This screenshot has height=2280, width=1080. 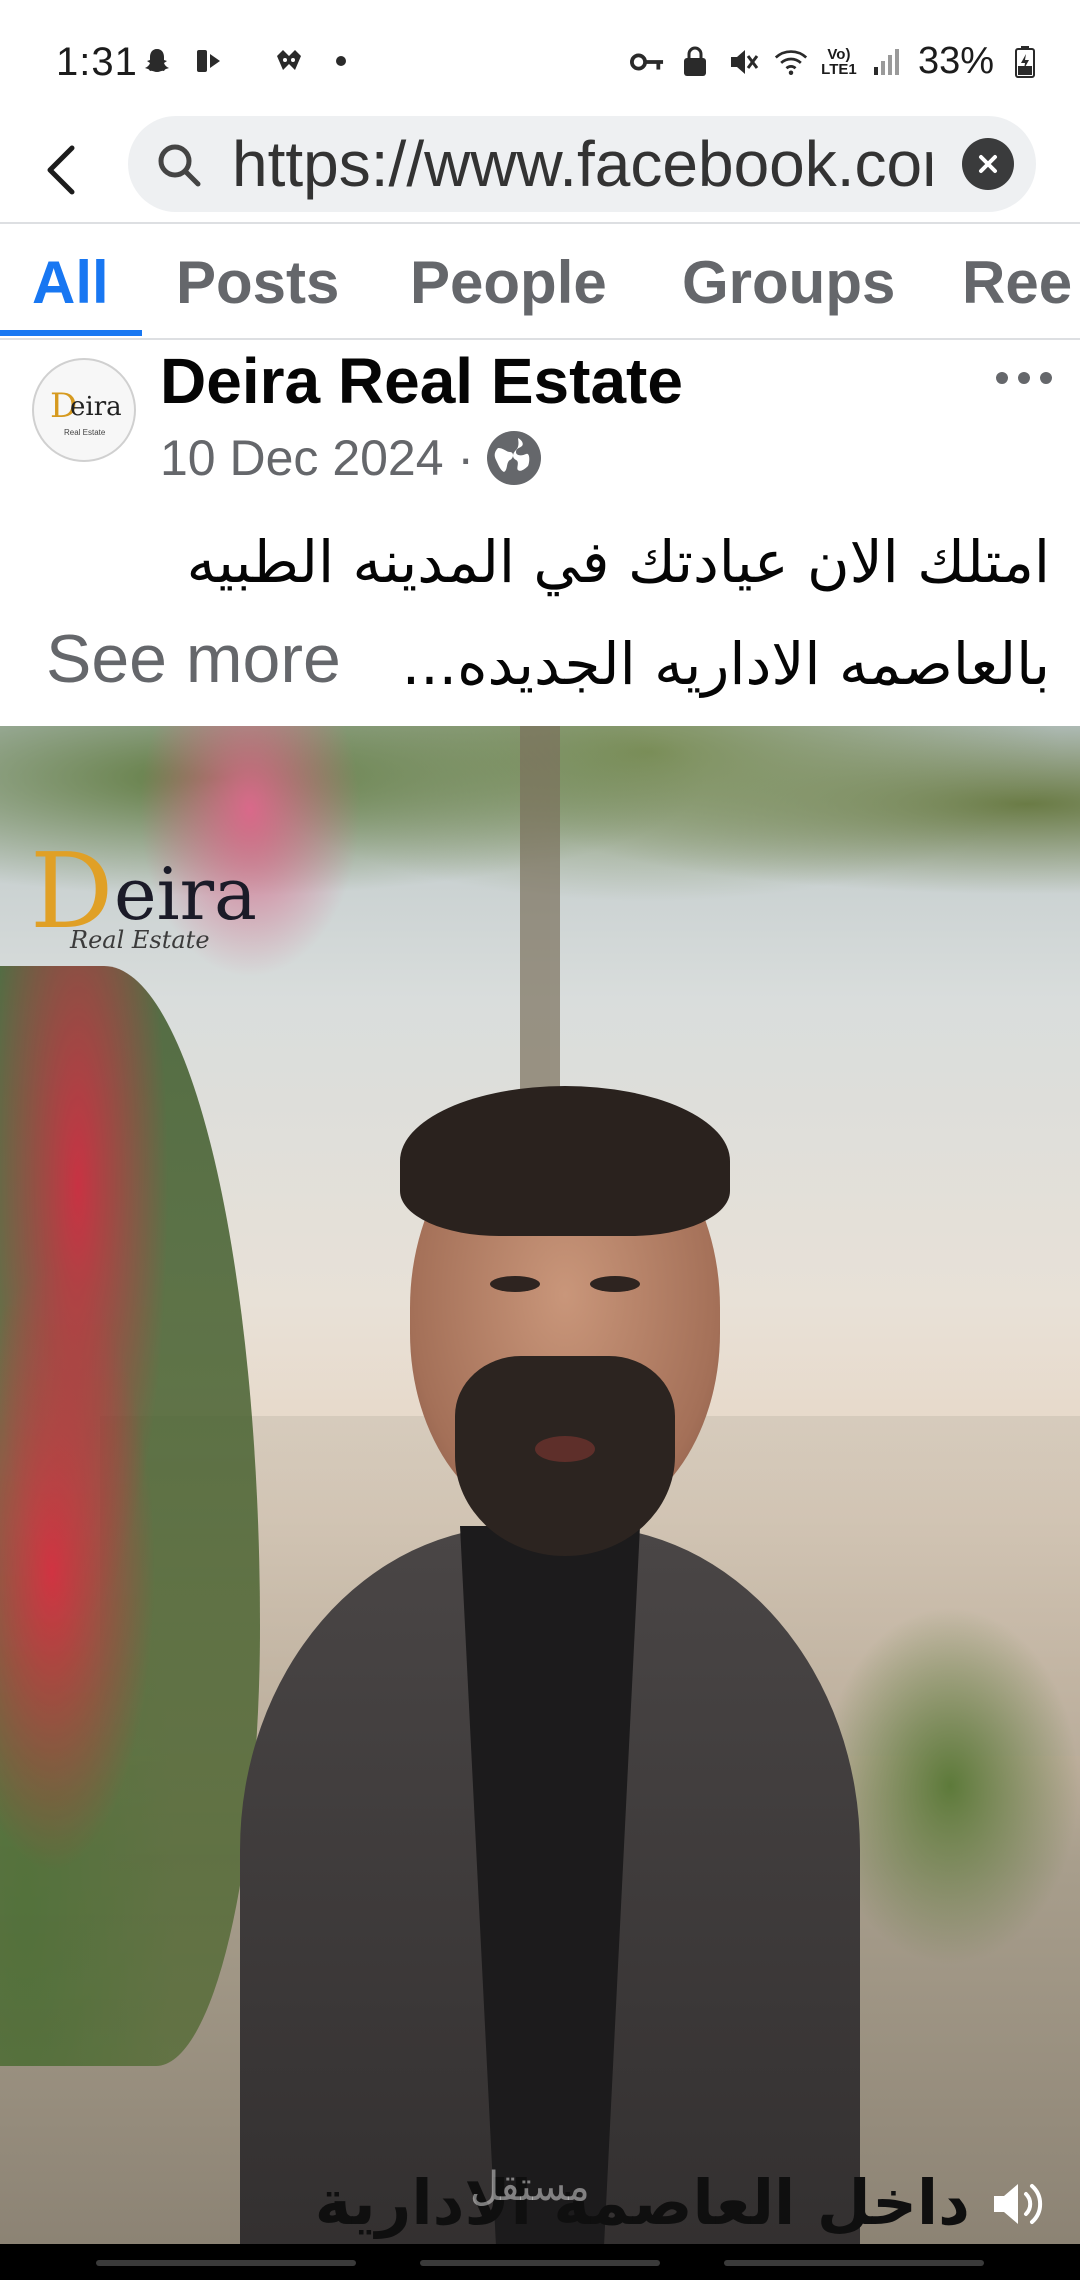 I want to click on clear-icon, so click(x=988, y=164).